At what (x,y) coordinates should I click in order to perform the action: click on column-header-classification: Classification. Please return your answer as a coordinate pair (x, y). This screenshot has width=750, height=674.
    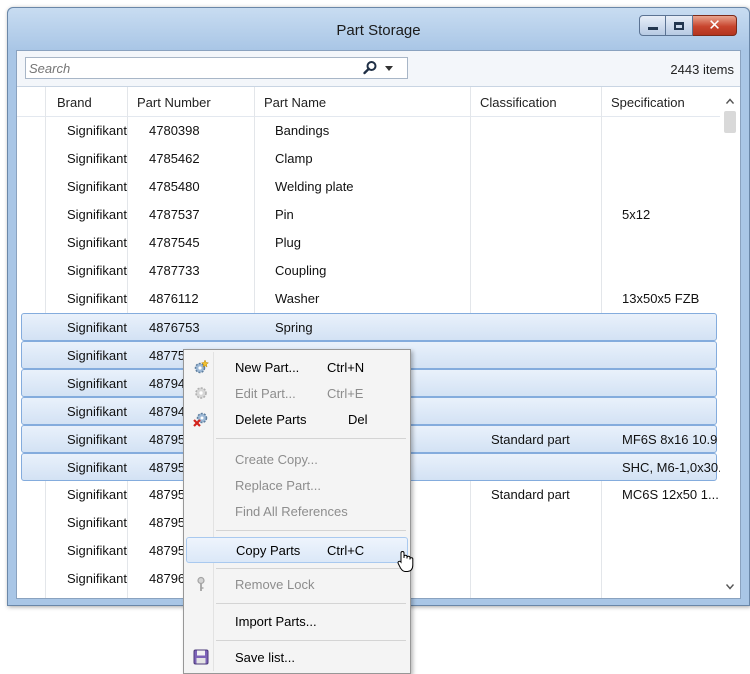
    Looking at the image, I should click on (518, 102).